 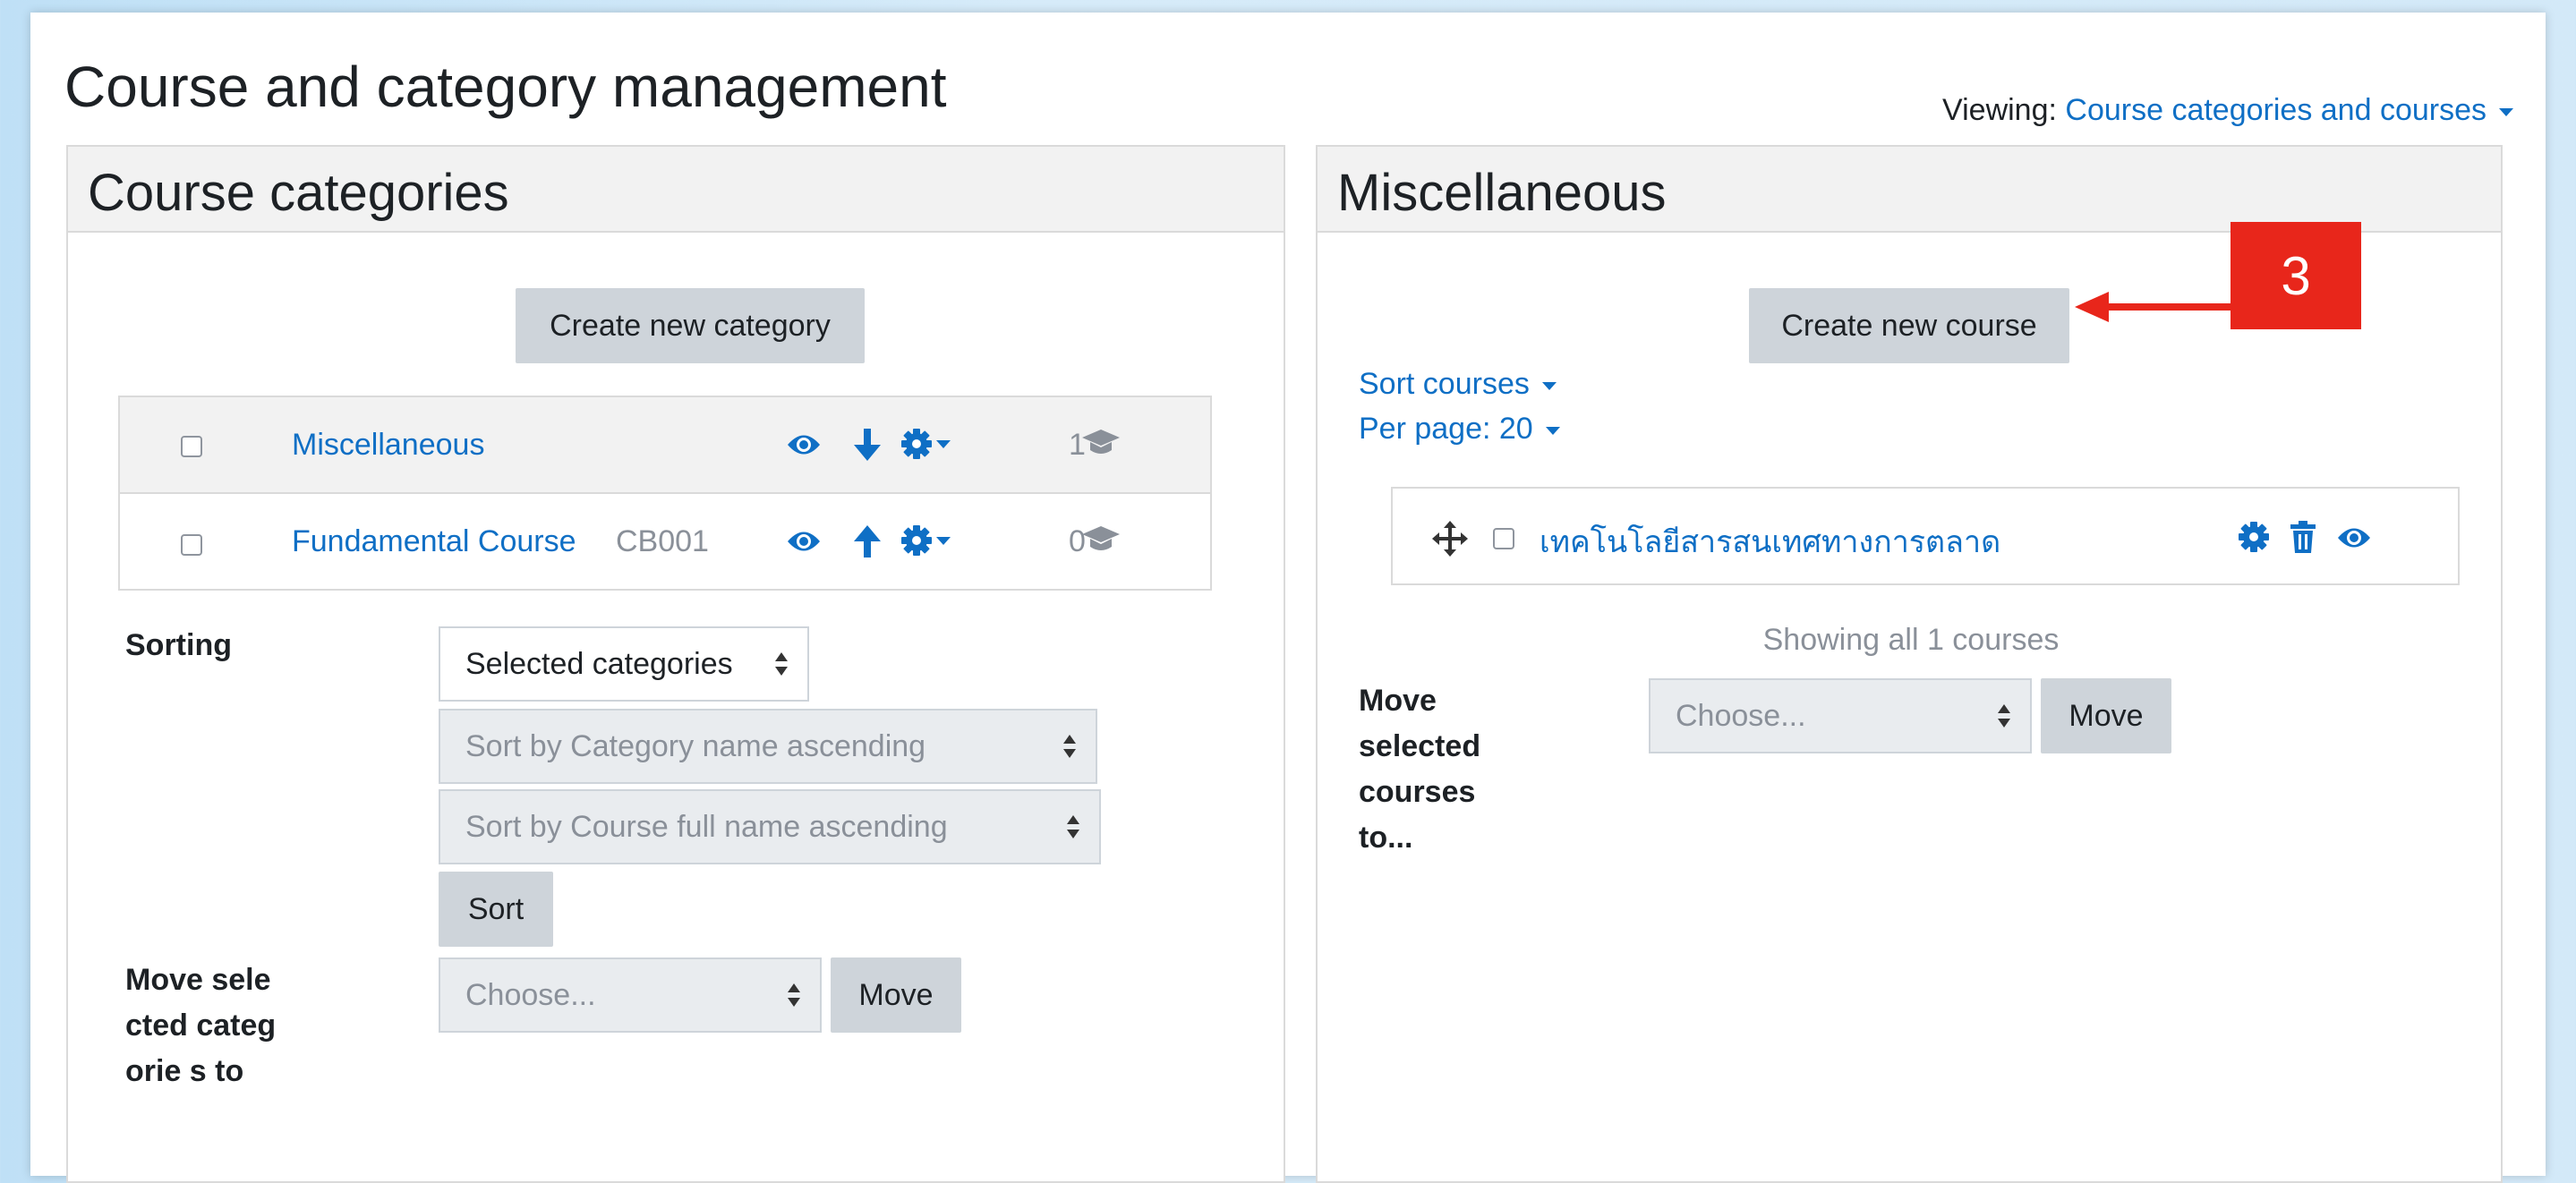 What do you see at coordinates (1770, 541) in the screenshot?
I see `course-name-link: เทคโนโลยีสารสนเทศทางการตลาด` at bounding box center [1770, 541].